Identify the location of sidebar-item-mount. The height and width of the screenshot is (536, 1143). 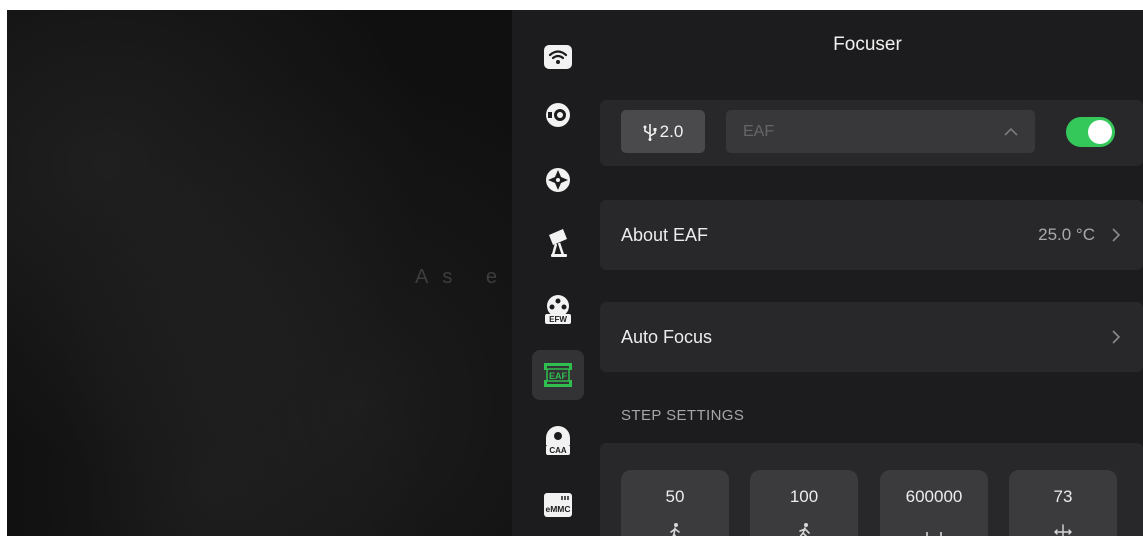
(558, 180).